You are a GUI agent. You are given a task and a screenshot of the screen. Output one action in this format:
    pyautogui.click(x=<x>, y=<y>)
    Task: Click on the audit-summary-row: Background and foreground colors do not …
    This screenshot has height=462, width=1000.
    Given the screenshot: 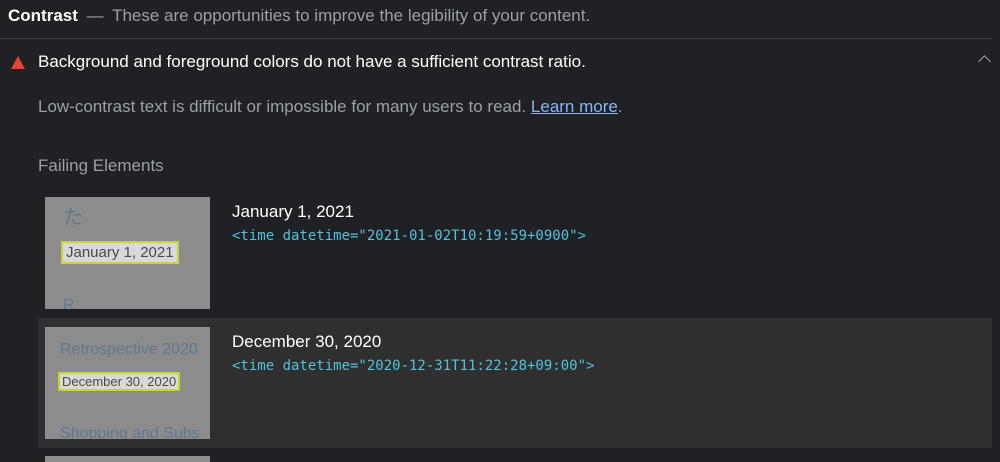 What is the action you would take?
    pyautogui.click(x=500, y=62)
    